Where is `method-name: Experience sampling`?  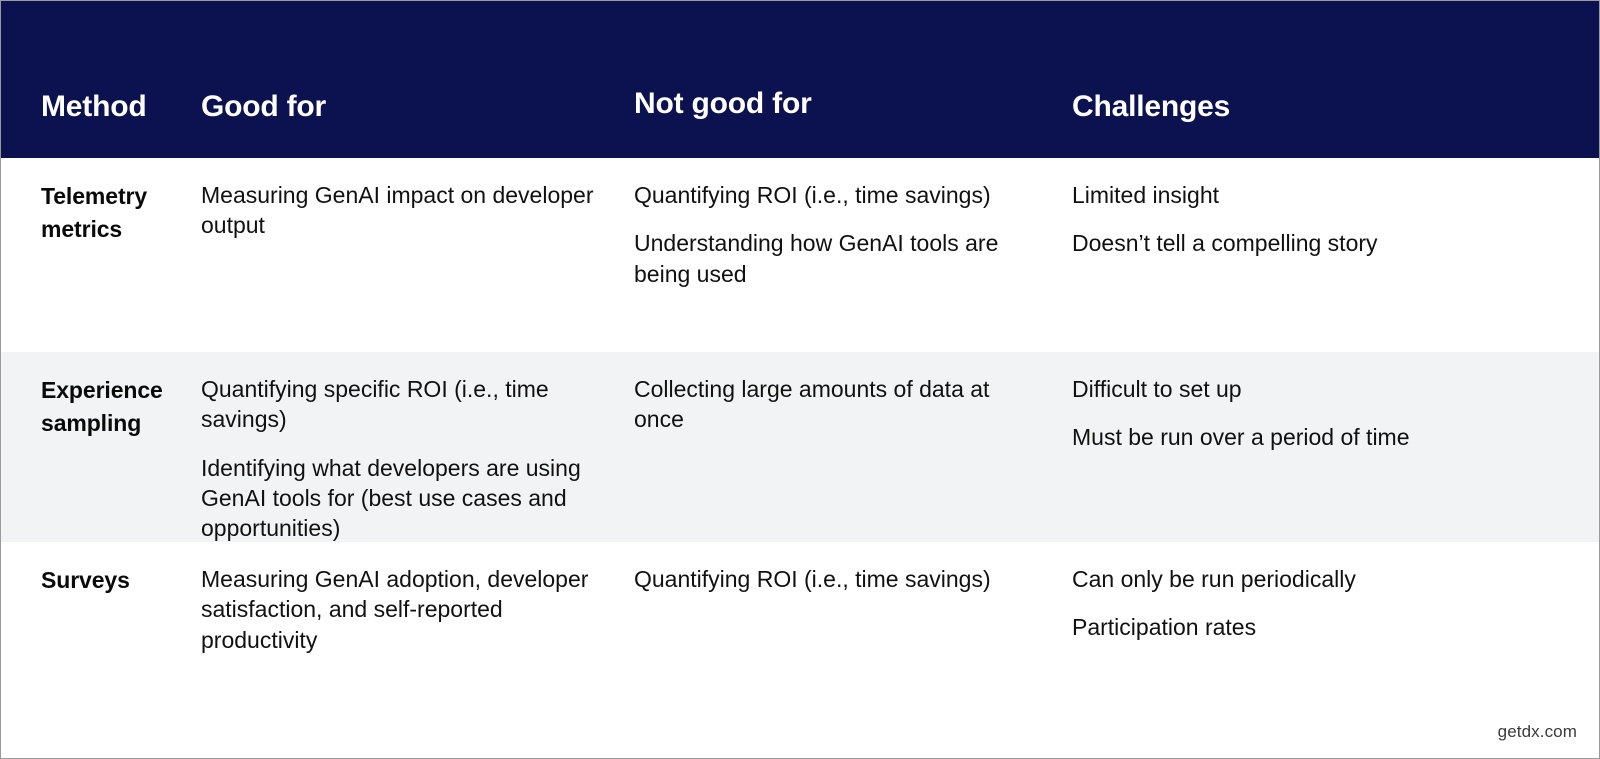 method-name: Experience sampling is located at coordinates (102, 407).